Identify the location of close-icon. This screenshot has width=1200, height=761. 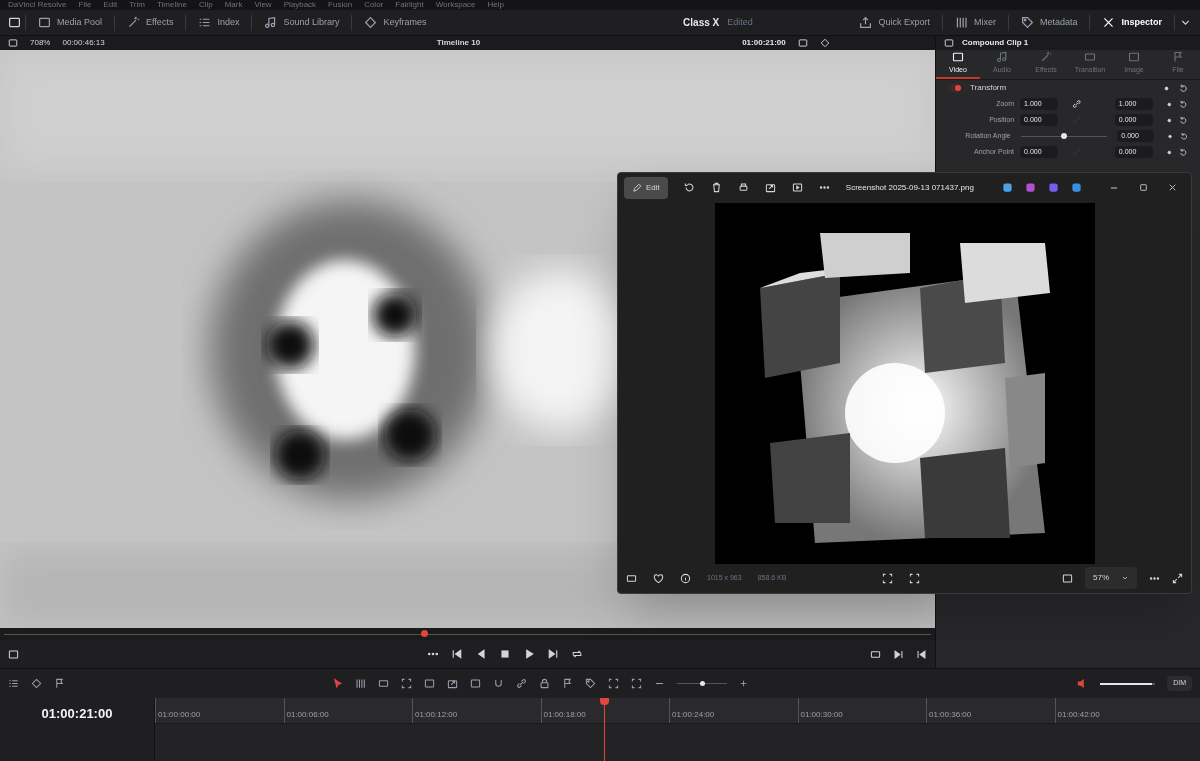
(1172, 188).